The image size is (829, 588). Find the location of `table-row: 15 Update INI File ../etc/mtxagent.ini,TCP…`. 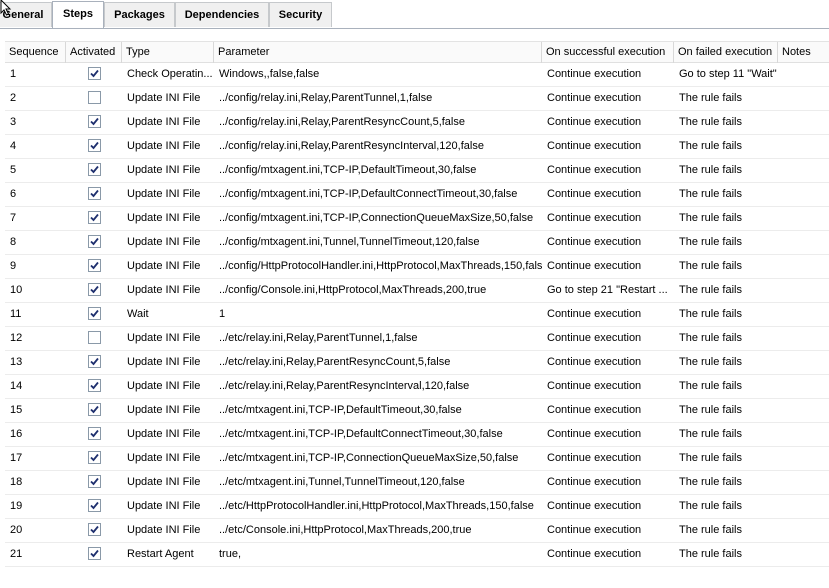

table-row: 15 Update INI File ../etc/mtxagent.ini,TCP… is located at coordinates (417, 411).